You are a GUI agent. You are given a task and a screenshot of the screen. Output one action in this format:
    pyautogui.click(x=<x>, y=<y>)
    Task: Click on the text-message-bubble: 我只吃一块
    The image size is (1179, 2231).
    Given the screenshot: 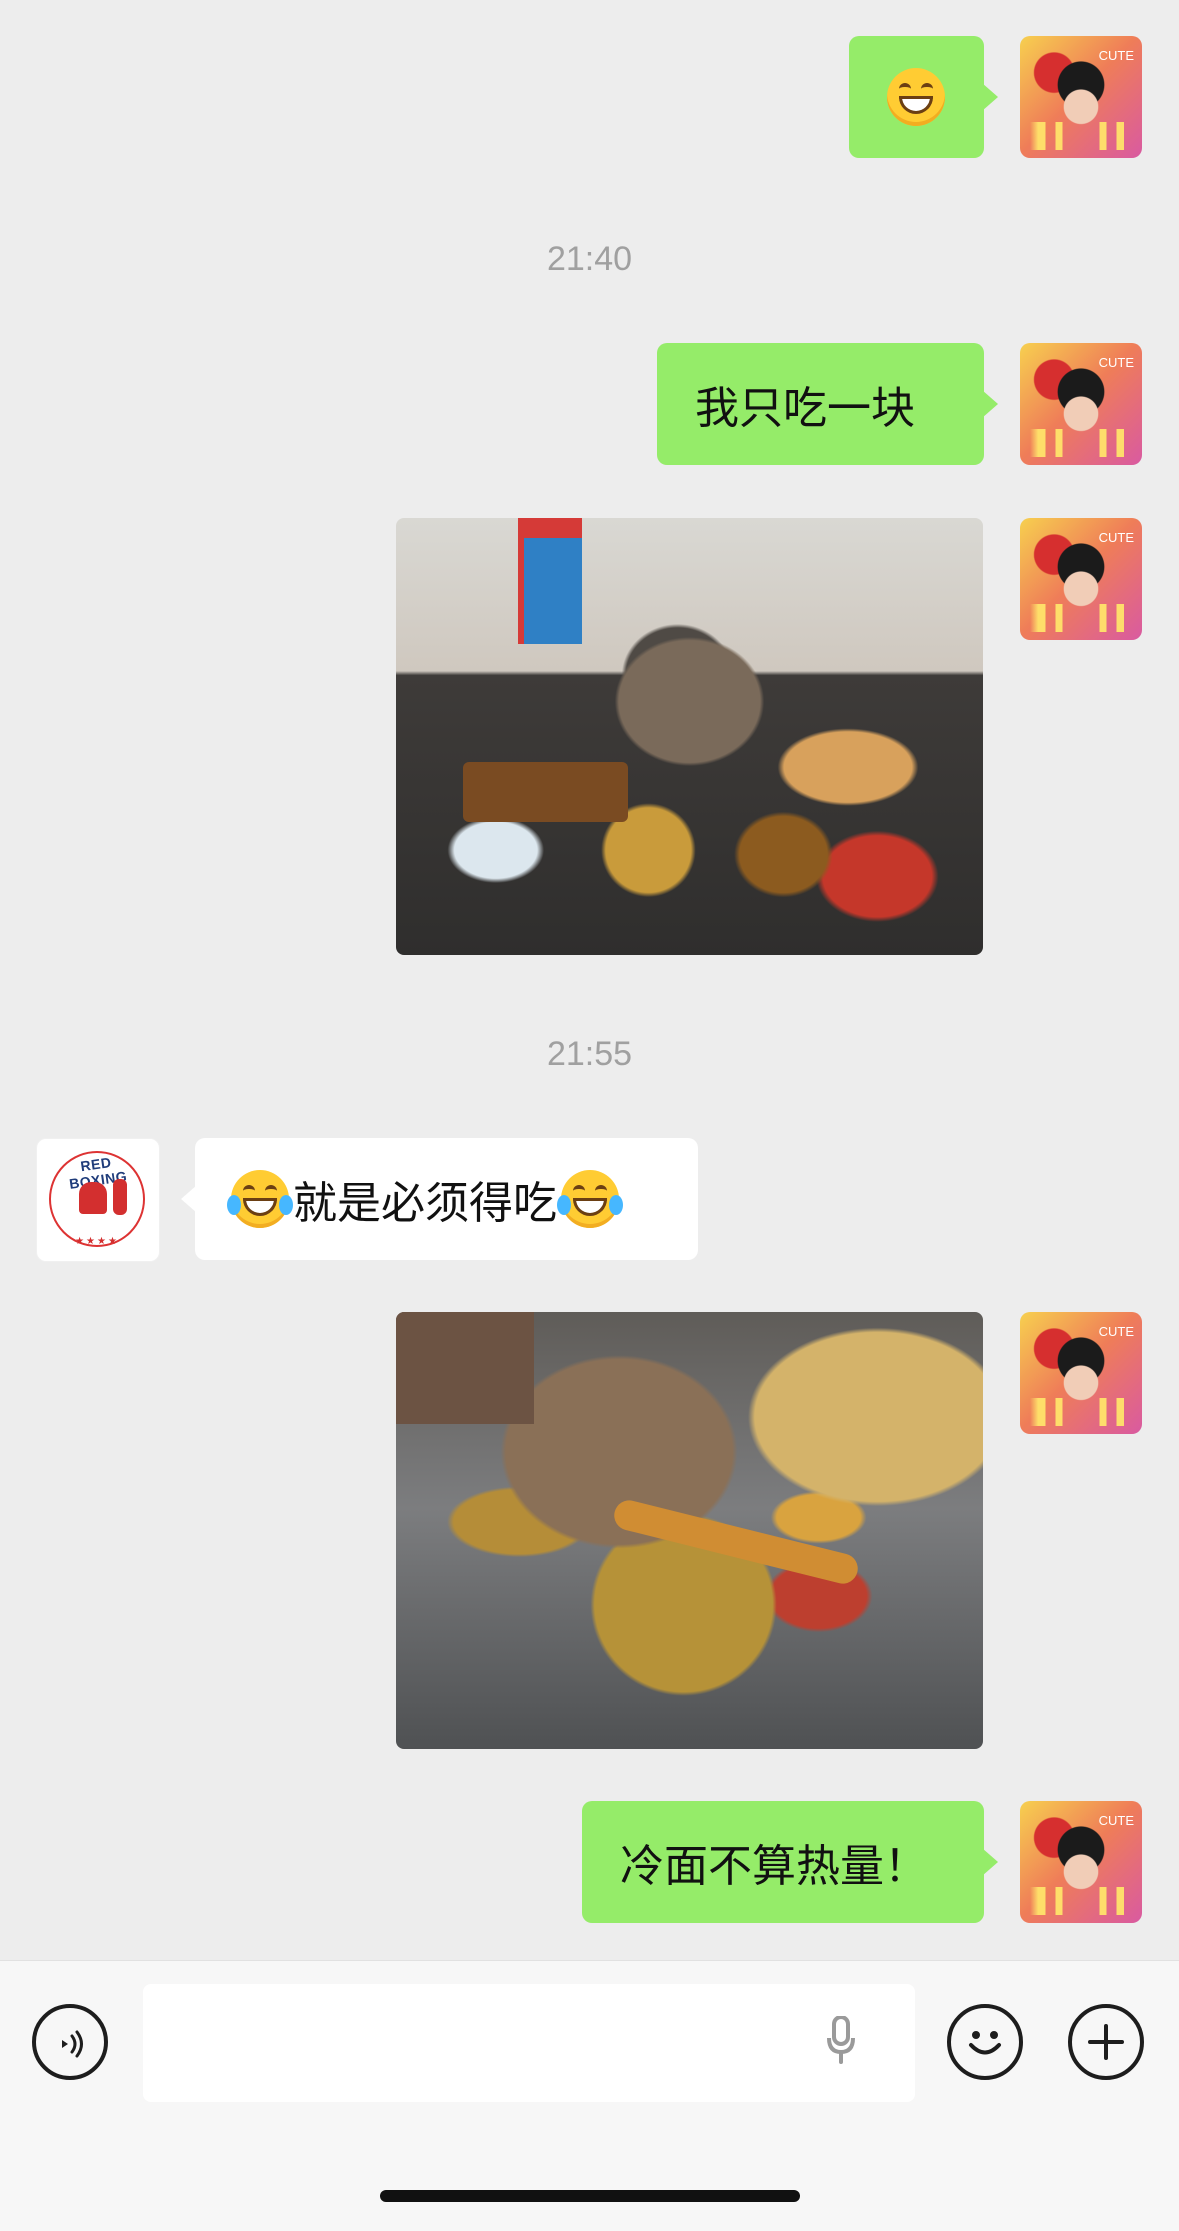 What is the action you would take?
    pyautogui.click(x=827, y=404)
    